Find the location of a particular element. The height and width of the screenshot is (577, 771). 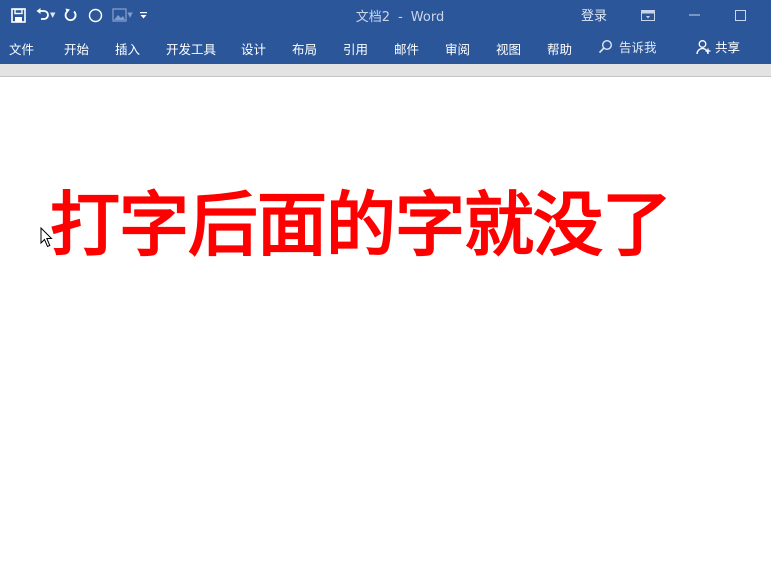

image-icon is located at coordinates (119, 15).